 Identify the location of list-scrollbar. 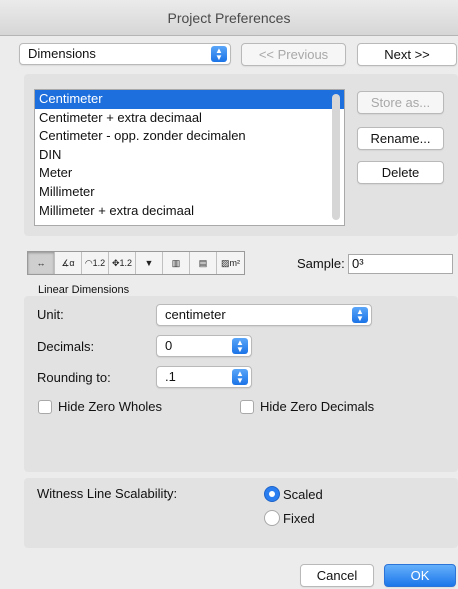
(336, 157).